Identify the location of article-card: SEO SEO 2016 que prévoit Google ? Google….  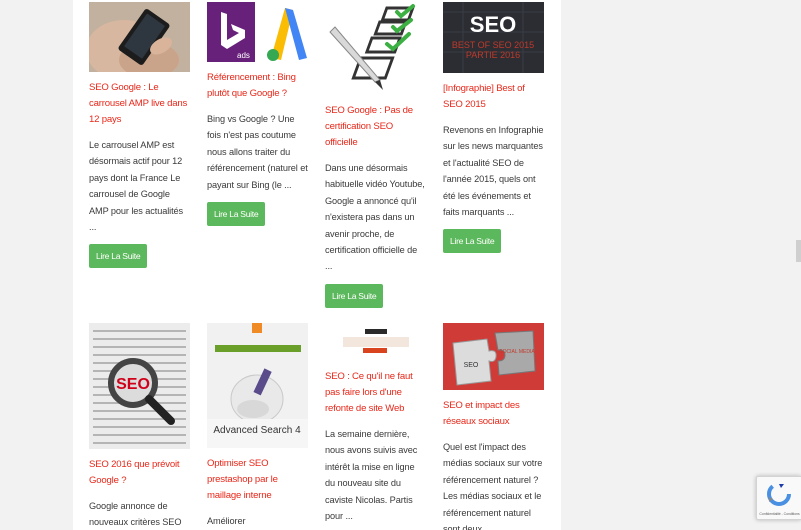
(139, 426).